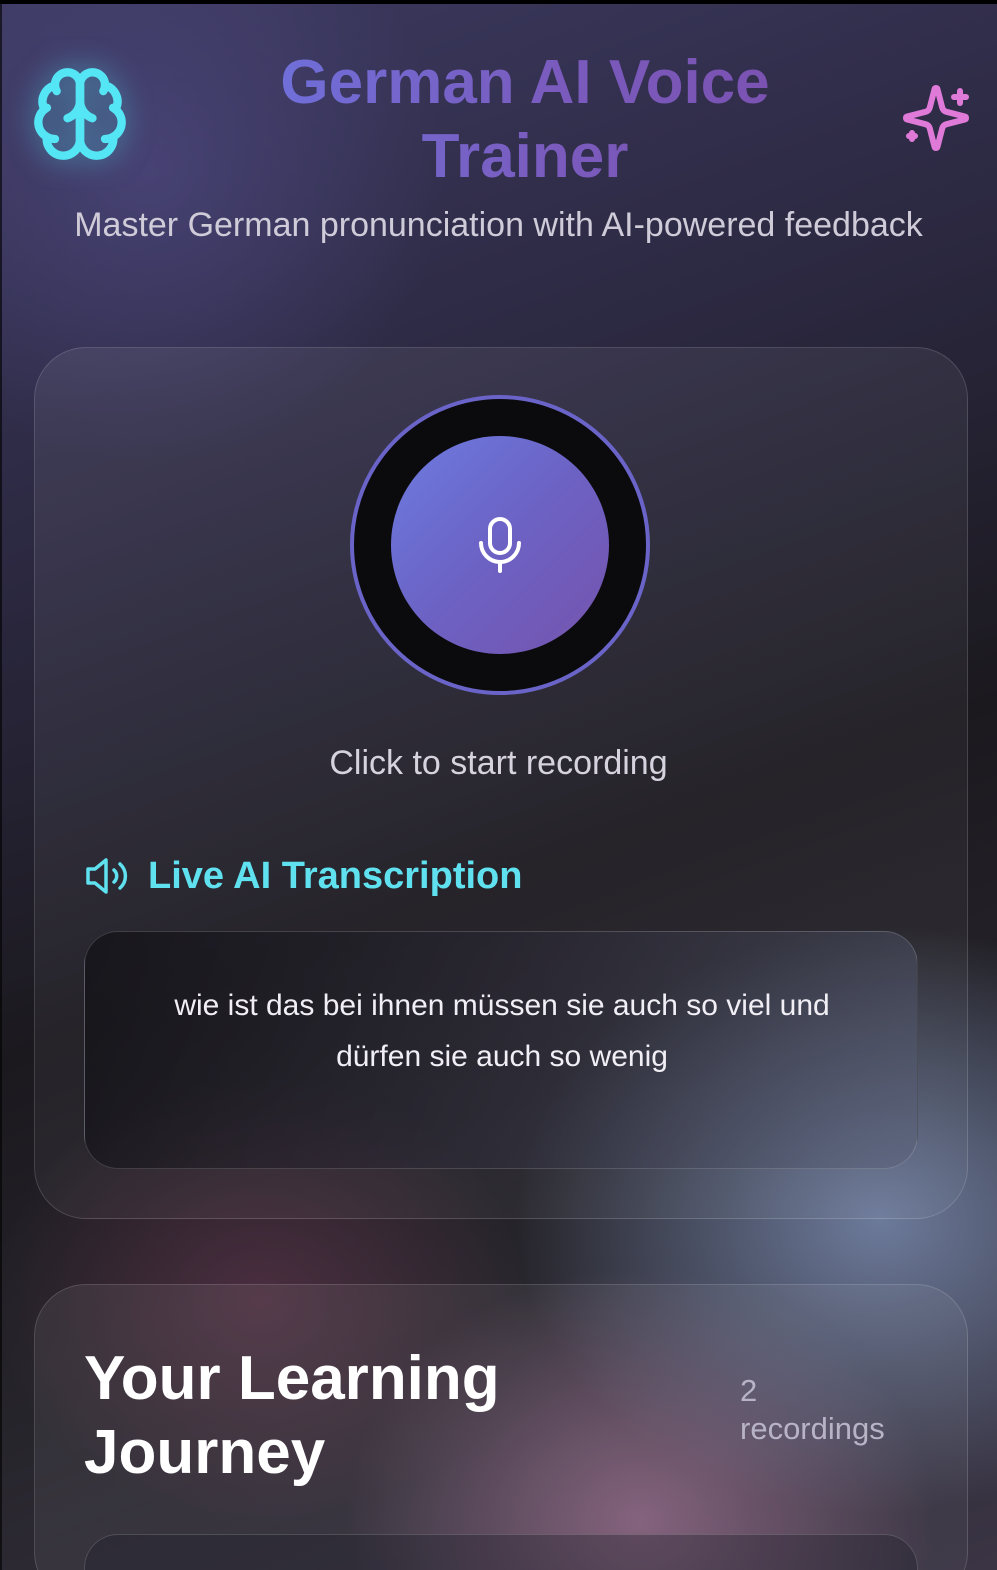 This screenshot has width=997, height=1570. What do you see at coordinates (812, 1428) in the screenshot?
I see `recordings-count-label: recordings` at bounding box center [812, 1428].